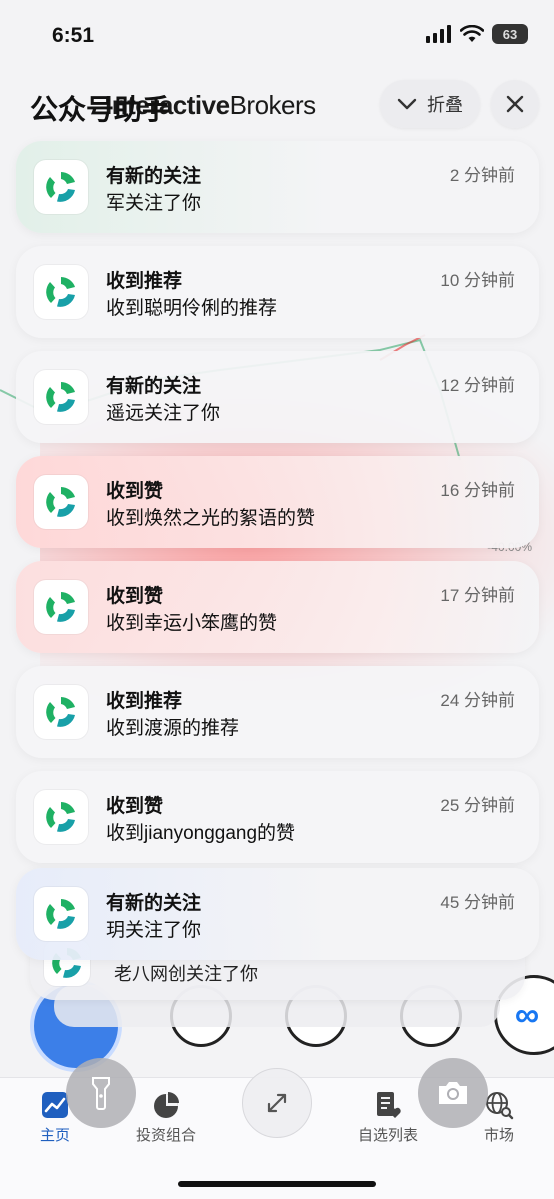 The width and height of the screenshot is (554, 1199). I want to click on notification-body: 收到幸运小笨鹰的赞, so click(192, 623).